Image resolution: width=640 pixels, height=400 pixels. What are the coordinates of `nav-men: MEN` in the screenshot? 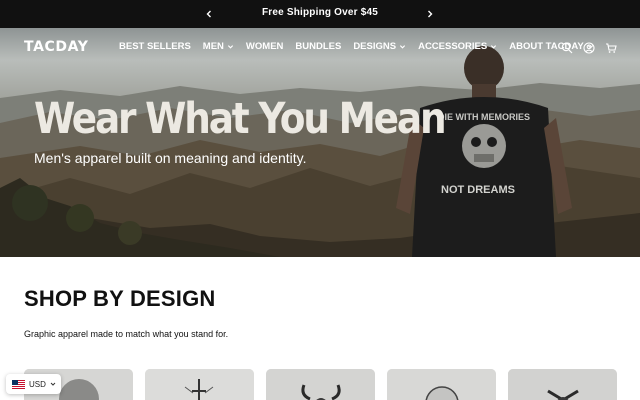 It's located at (218, 46).